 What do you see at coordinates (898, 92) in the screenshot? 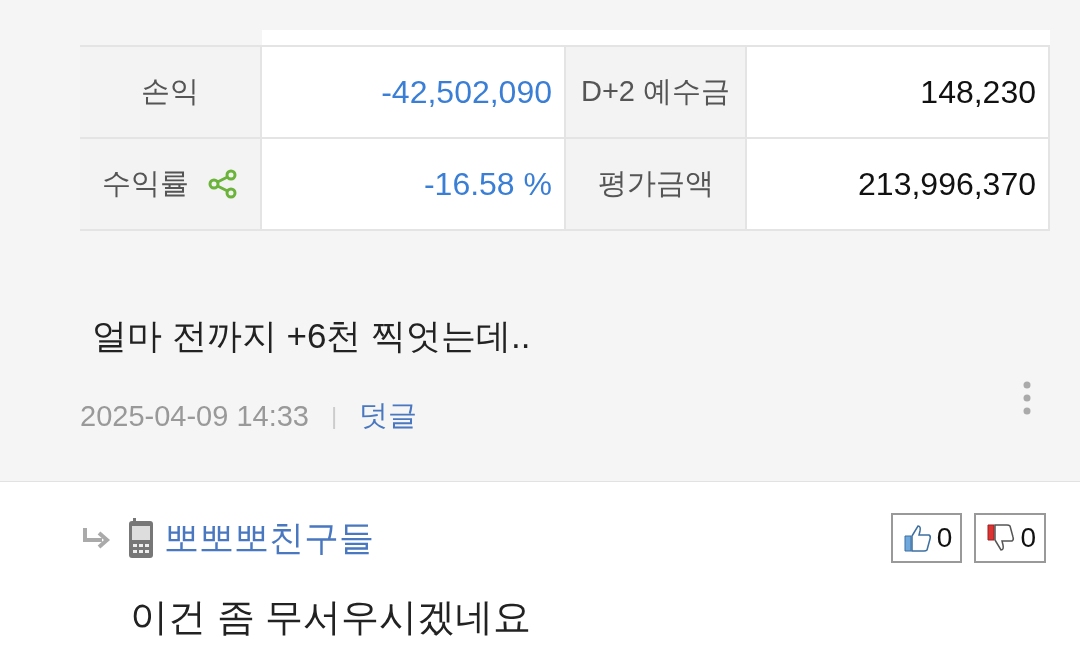
I see `table-cell: 148,230` at bounding box center [898, 92].